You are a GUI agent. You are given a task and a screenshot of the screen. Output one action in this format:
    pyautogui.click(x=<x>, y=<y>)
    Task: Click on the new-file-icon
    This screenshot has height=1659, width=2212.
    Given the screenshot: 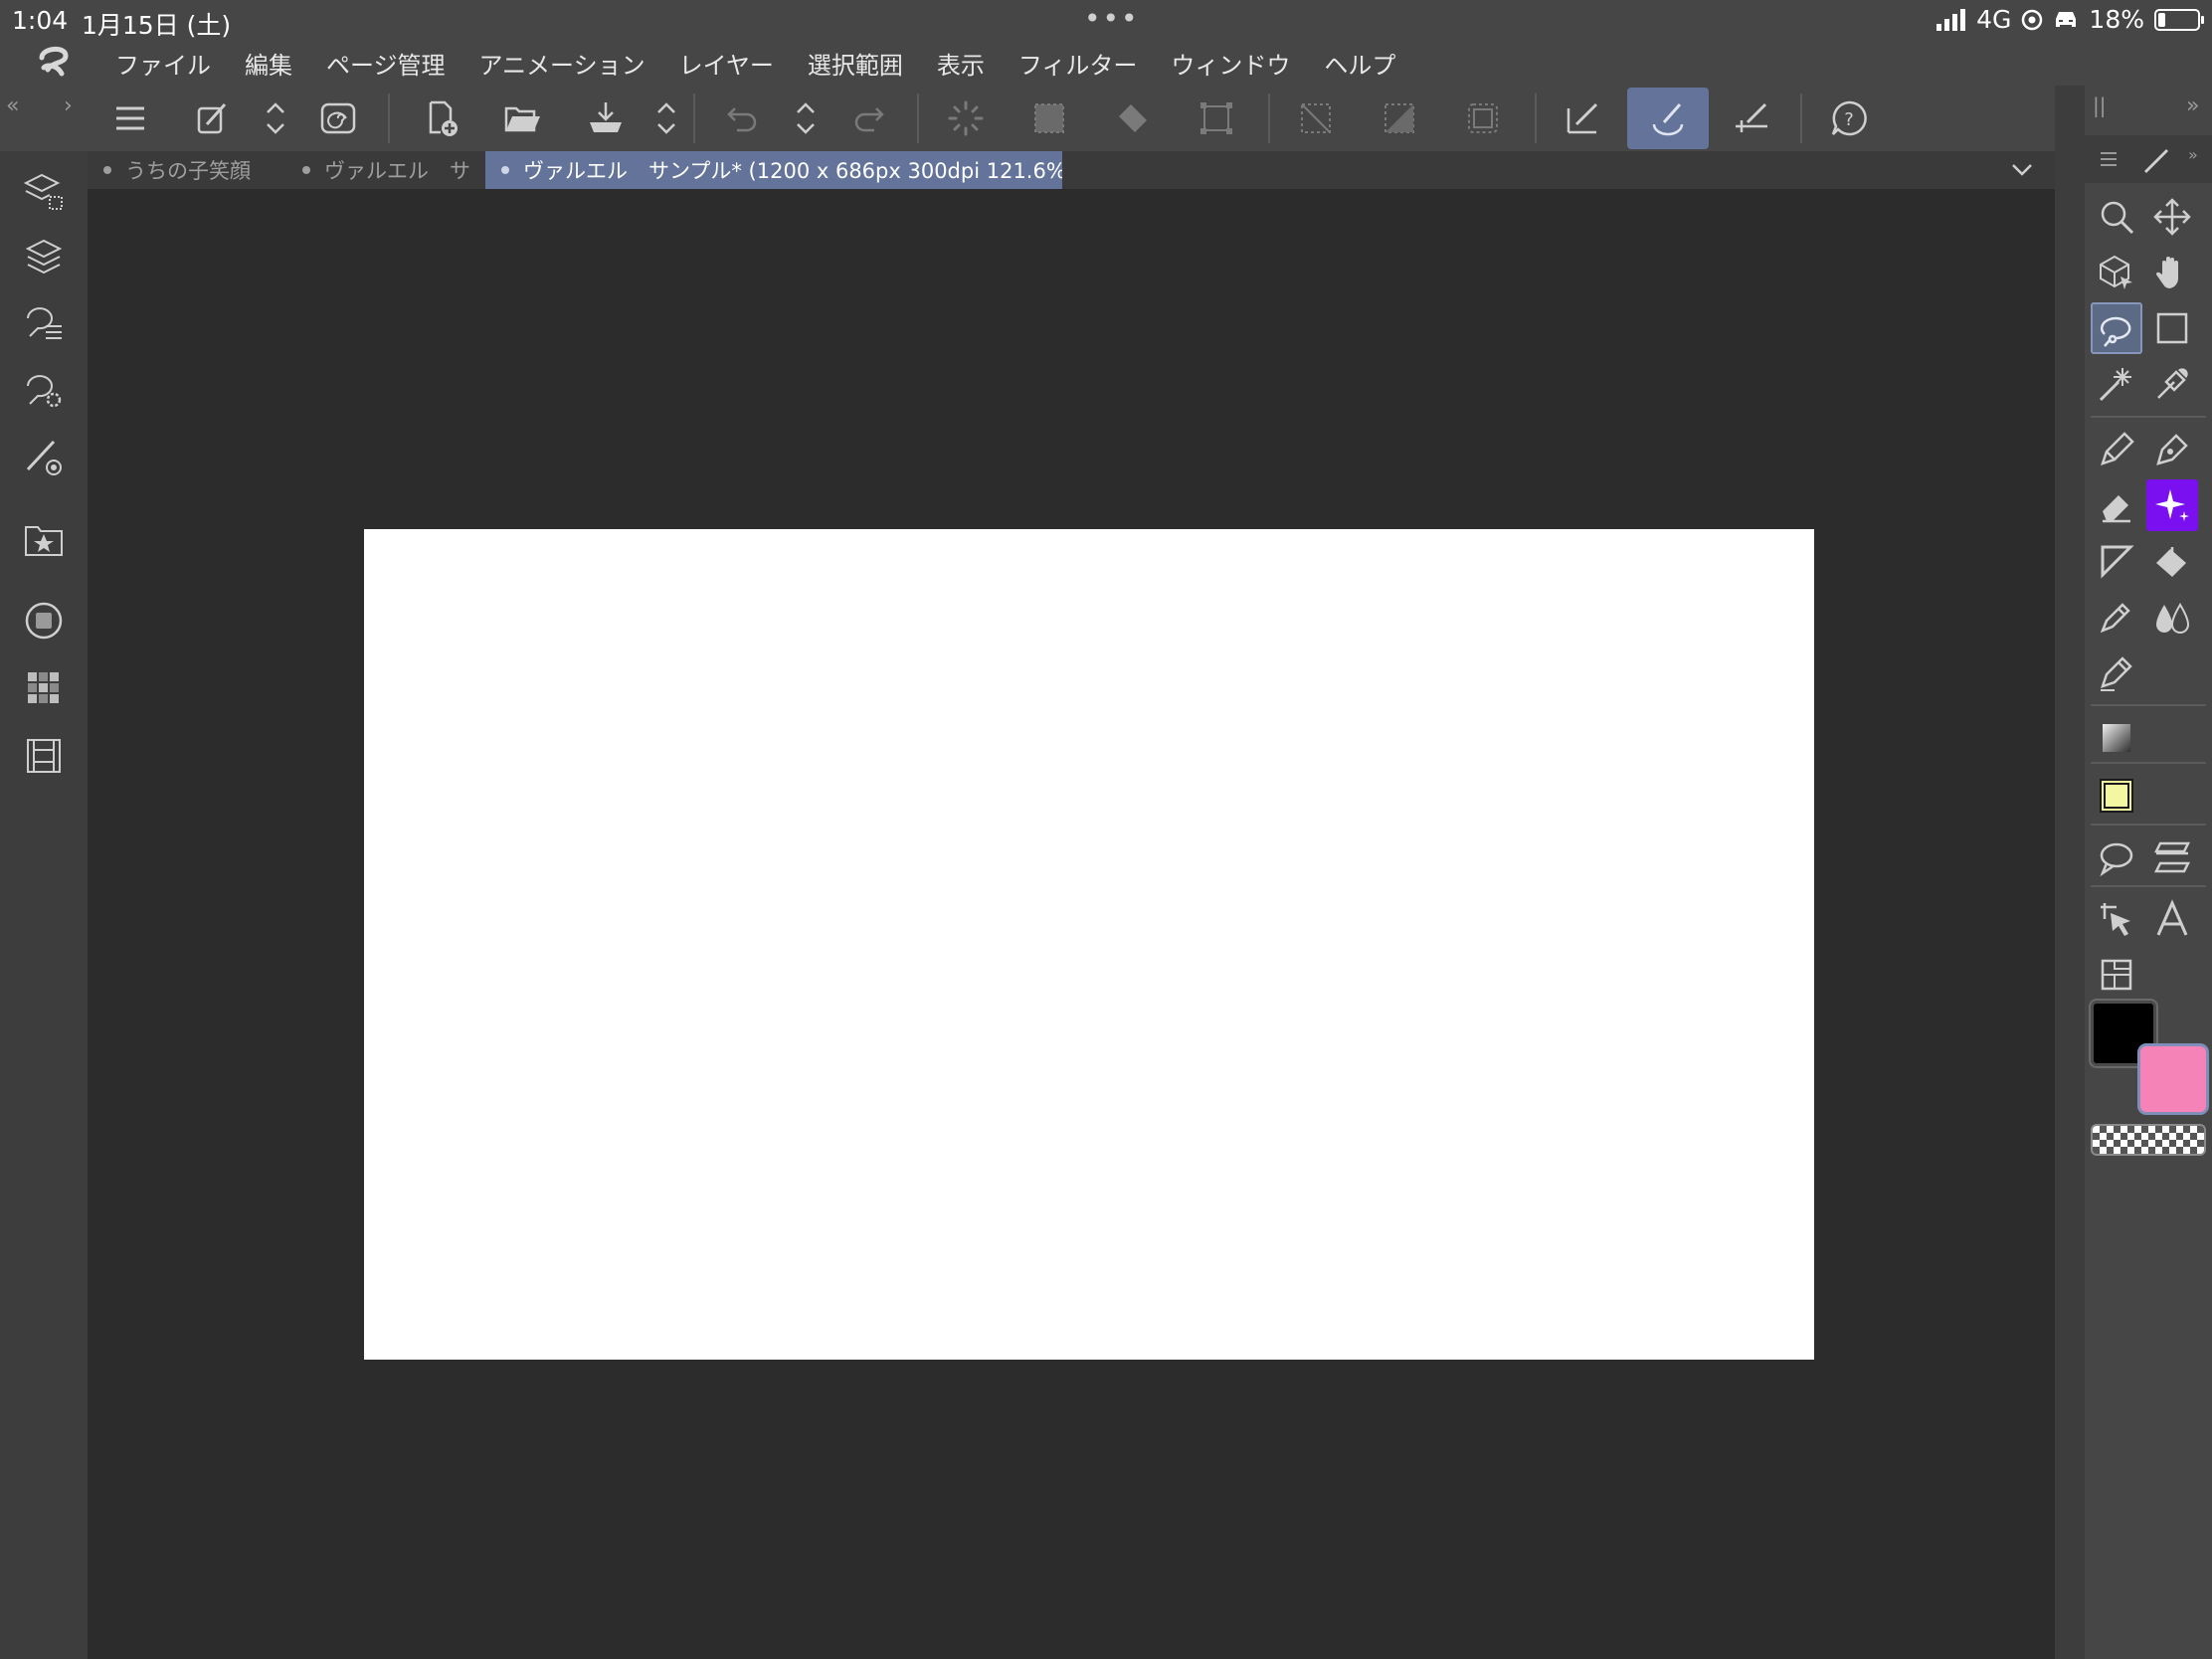 What is the action you would take?
    pyautogui.click(x=440, y=118)
    